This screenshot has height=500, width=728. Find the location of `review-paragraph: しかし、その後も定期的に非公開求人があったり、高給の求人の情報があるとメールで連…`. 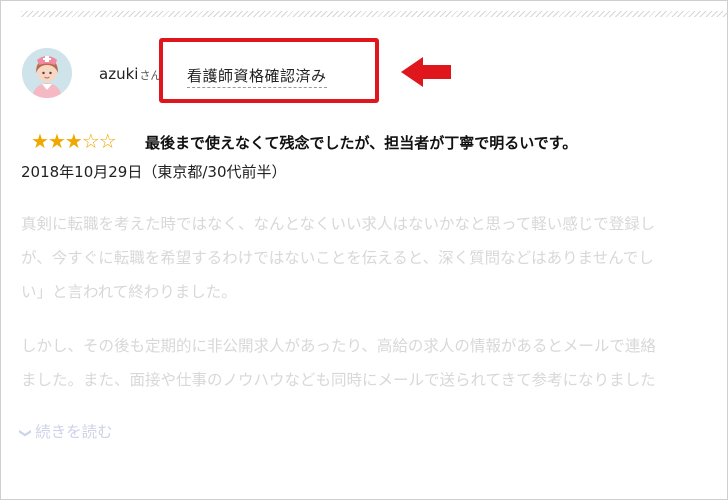

review-paragraph: しかし、その後も定期的に非公開求人があったり、高給の求人の情報があるとメールで連… is located at coordinates (374, 363).